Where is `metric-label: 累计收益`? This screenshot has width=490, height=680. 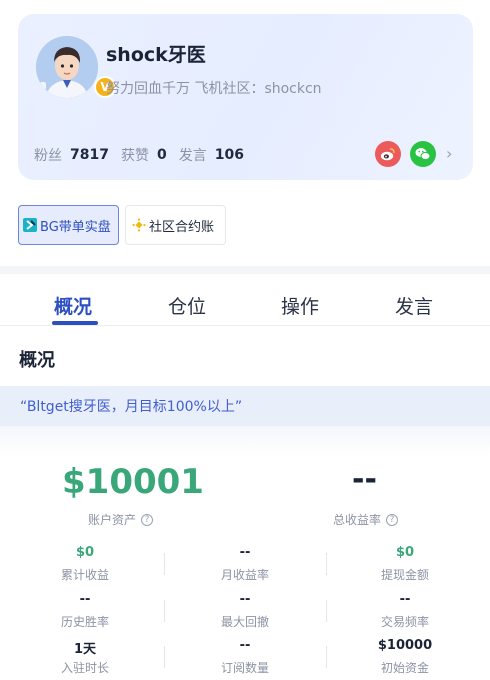 metric-label: 累计收益 is located at coordinates (84, 575).